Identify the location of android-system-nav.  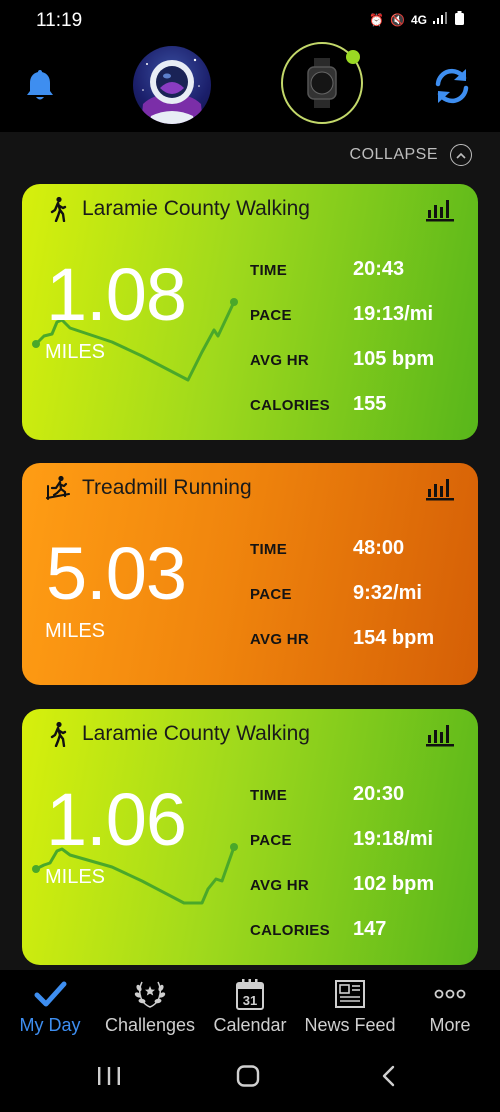
(250, 1076).